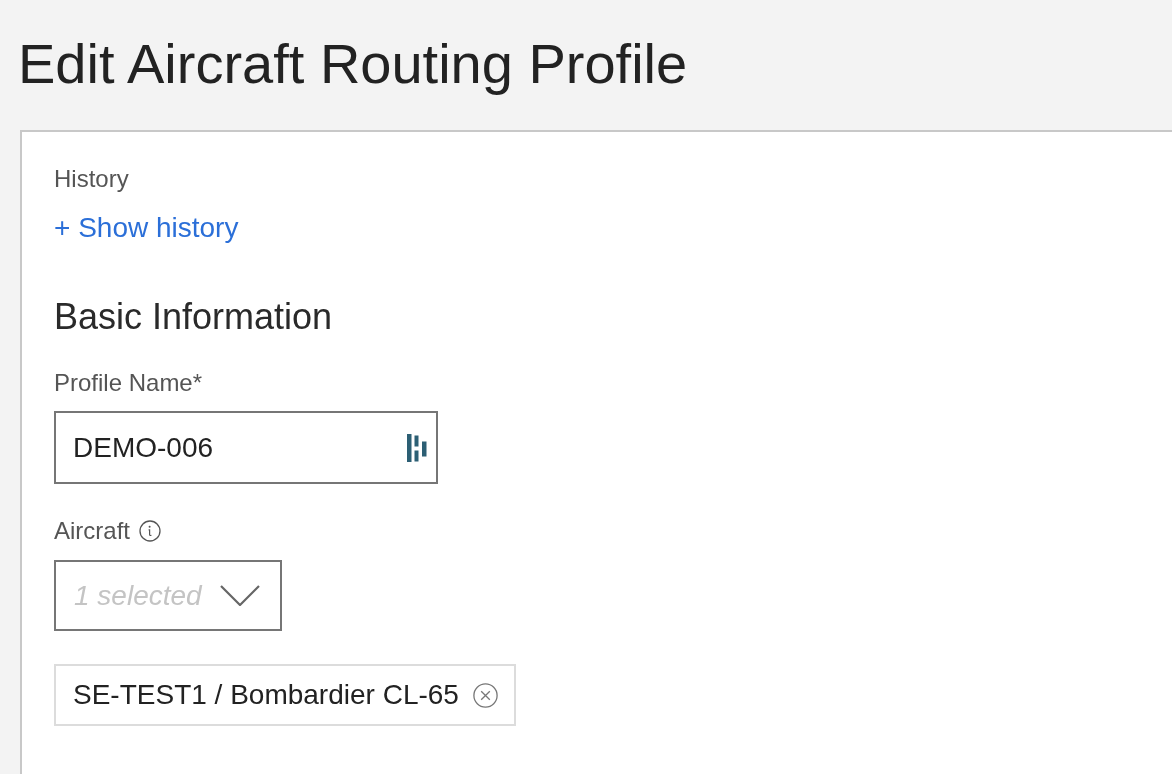 This screenshot has height=774, width=1172. What do you see at coordinates (240, 595) in the screenshot?
I see `chevron-down-icon` at bounding box center [240, 595].